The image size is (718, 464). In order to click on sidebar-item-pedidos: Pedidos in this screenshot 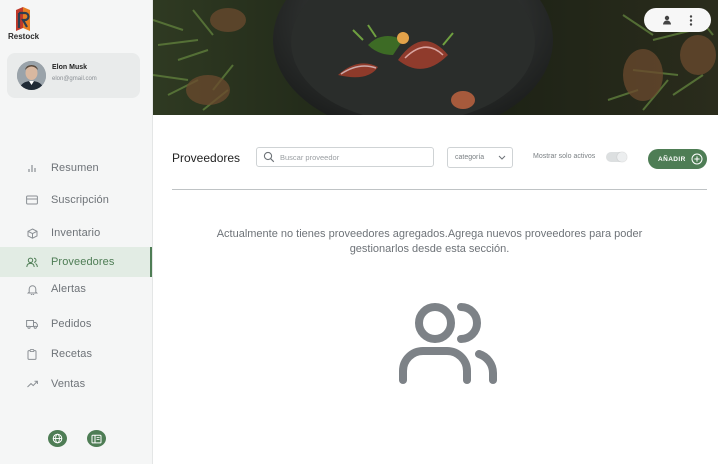, I will do `click(76, 324)`.